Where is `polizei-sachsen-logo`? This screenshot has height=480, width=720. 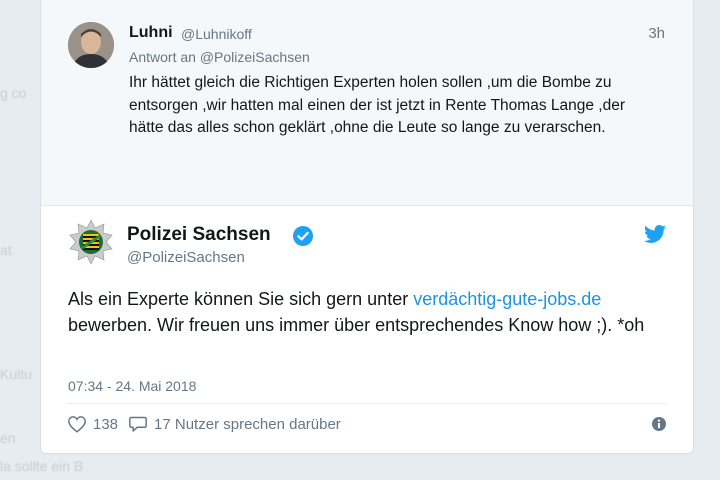 polizei-sachsen-logo is located at coordinates (91, 242).